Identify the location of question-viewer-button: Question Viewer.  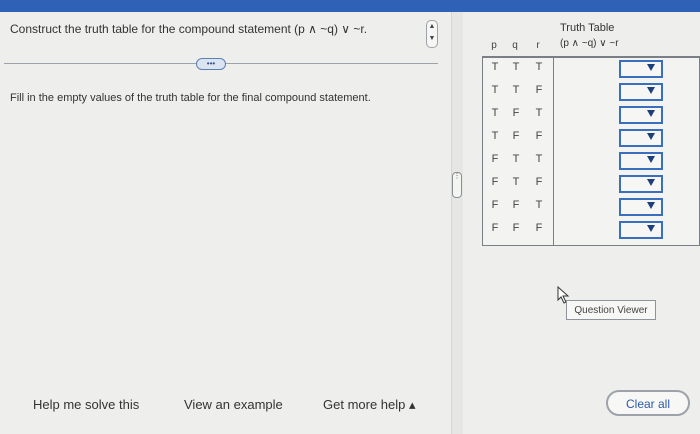
(611, 310).